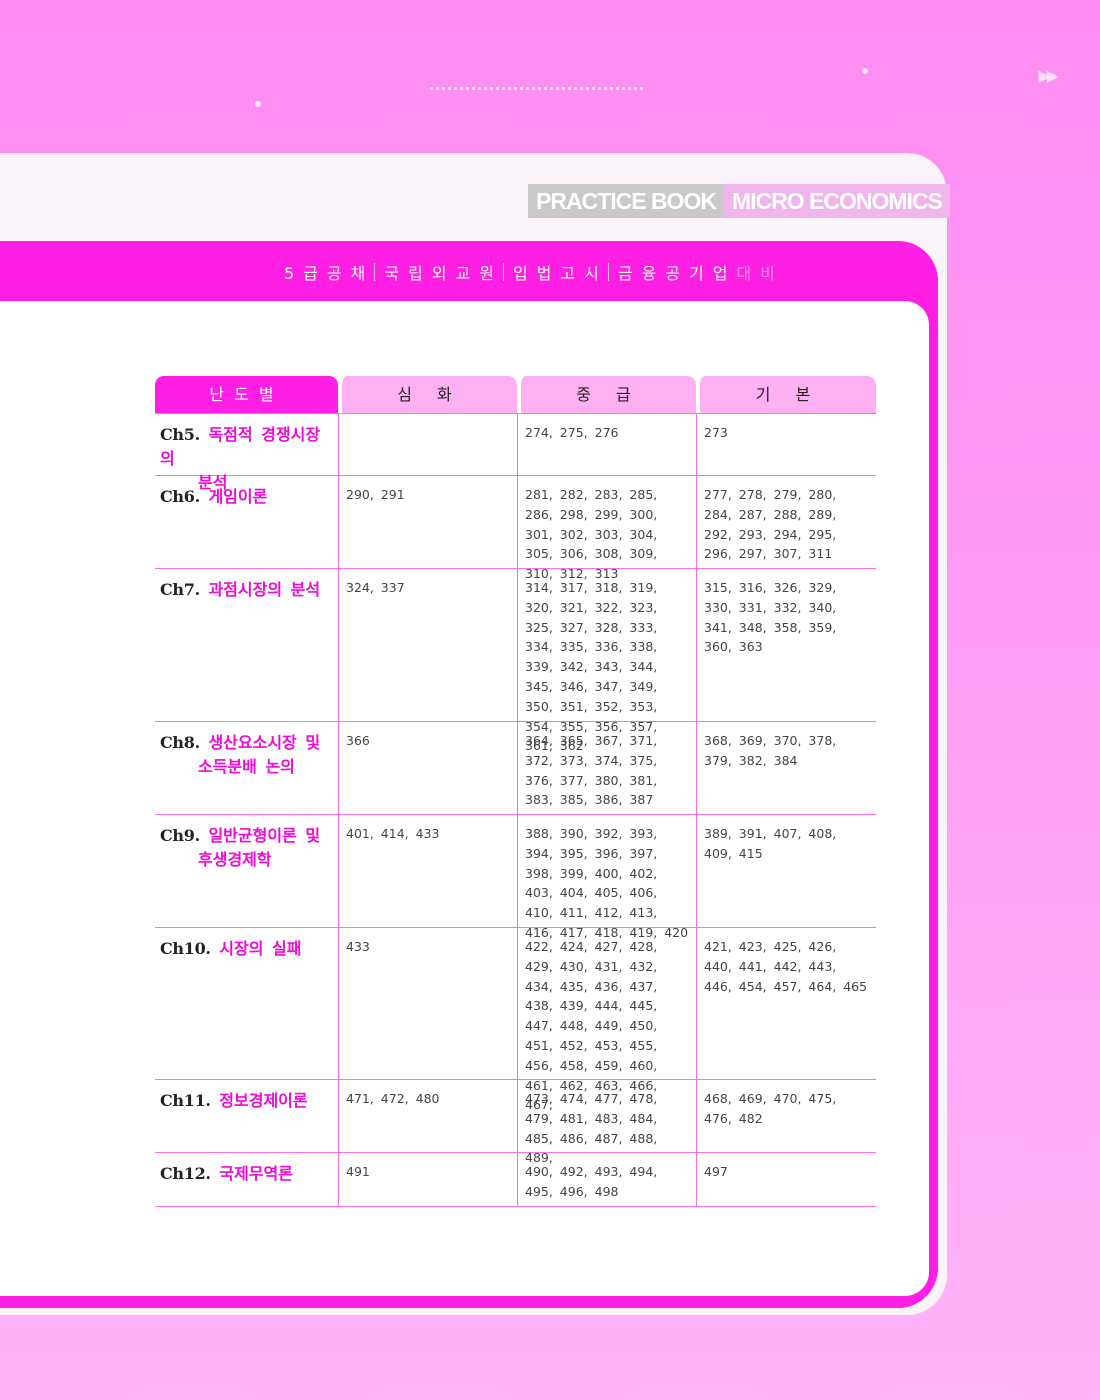 The image size is (1100, 1400). I want to click on basic-cell: 497, so click(786, 1179).